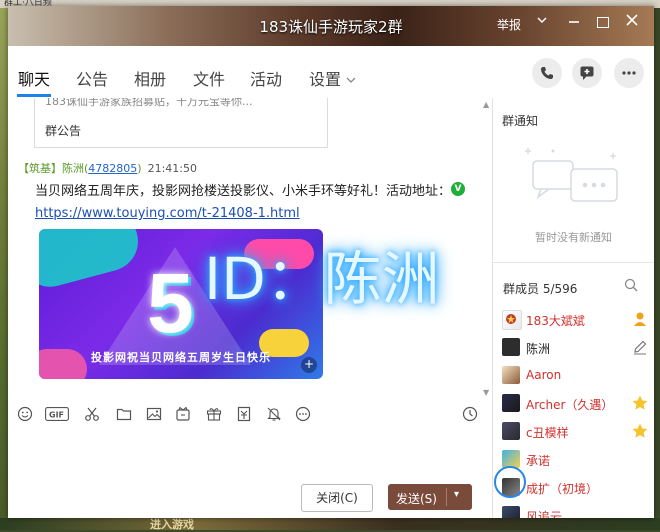 This screenshot has height=532, width=660. Describe the element at coordinates (576, 459) in the screenshot. I see `member-item: 承诺` at that location.